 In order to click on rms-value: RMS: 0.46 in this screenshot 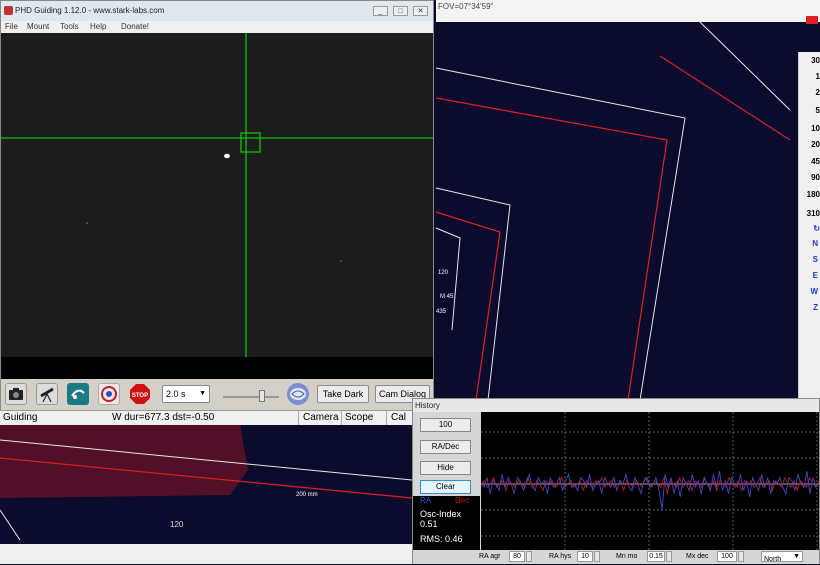, I will do `click(441, 539)`.